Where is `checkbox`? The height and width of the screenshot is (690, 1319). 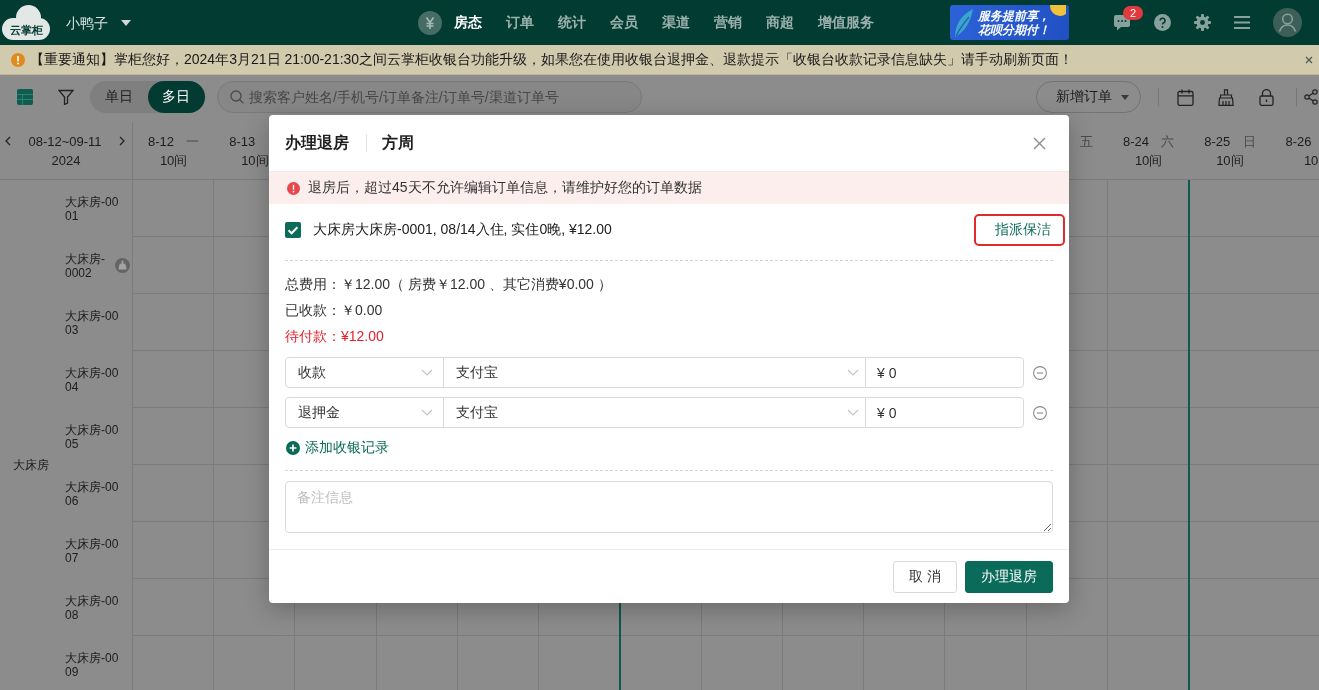
checkbox is located at coordinates (293, 230).